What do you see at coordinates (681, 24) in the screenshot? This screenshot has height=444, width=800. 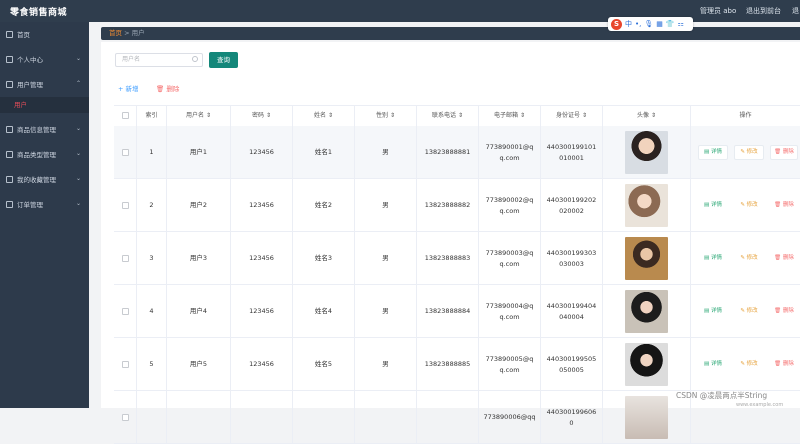 I see `grid-icon: ⚏` at bounding box center [681, 24].